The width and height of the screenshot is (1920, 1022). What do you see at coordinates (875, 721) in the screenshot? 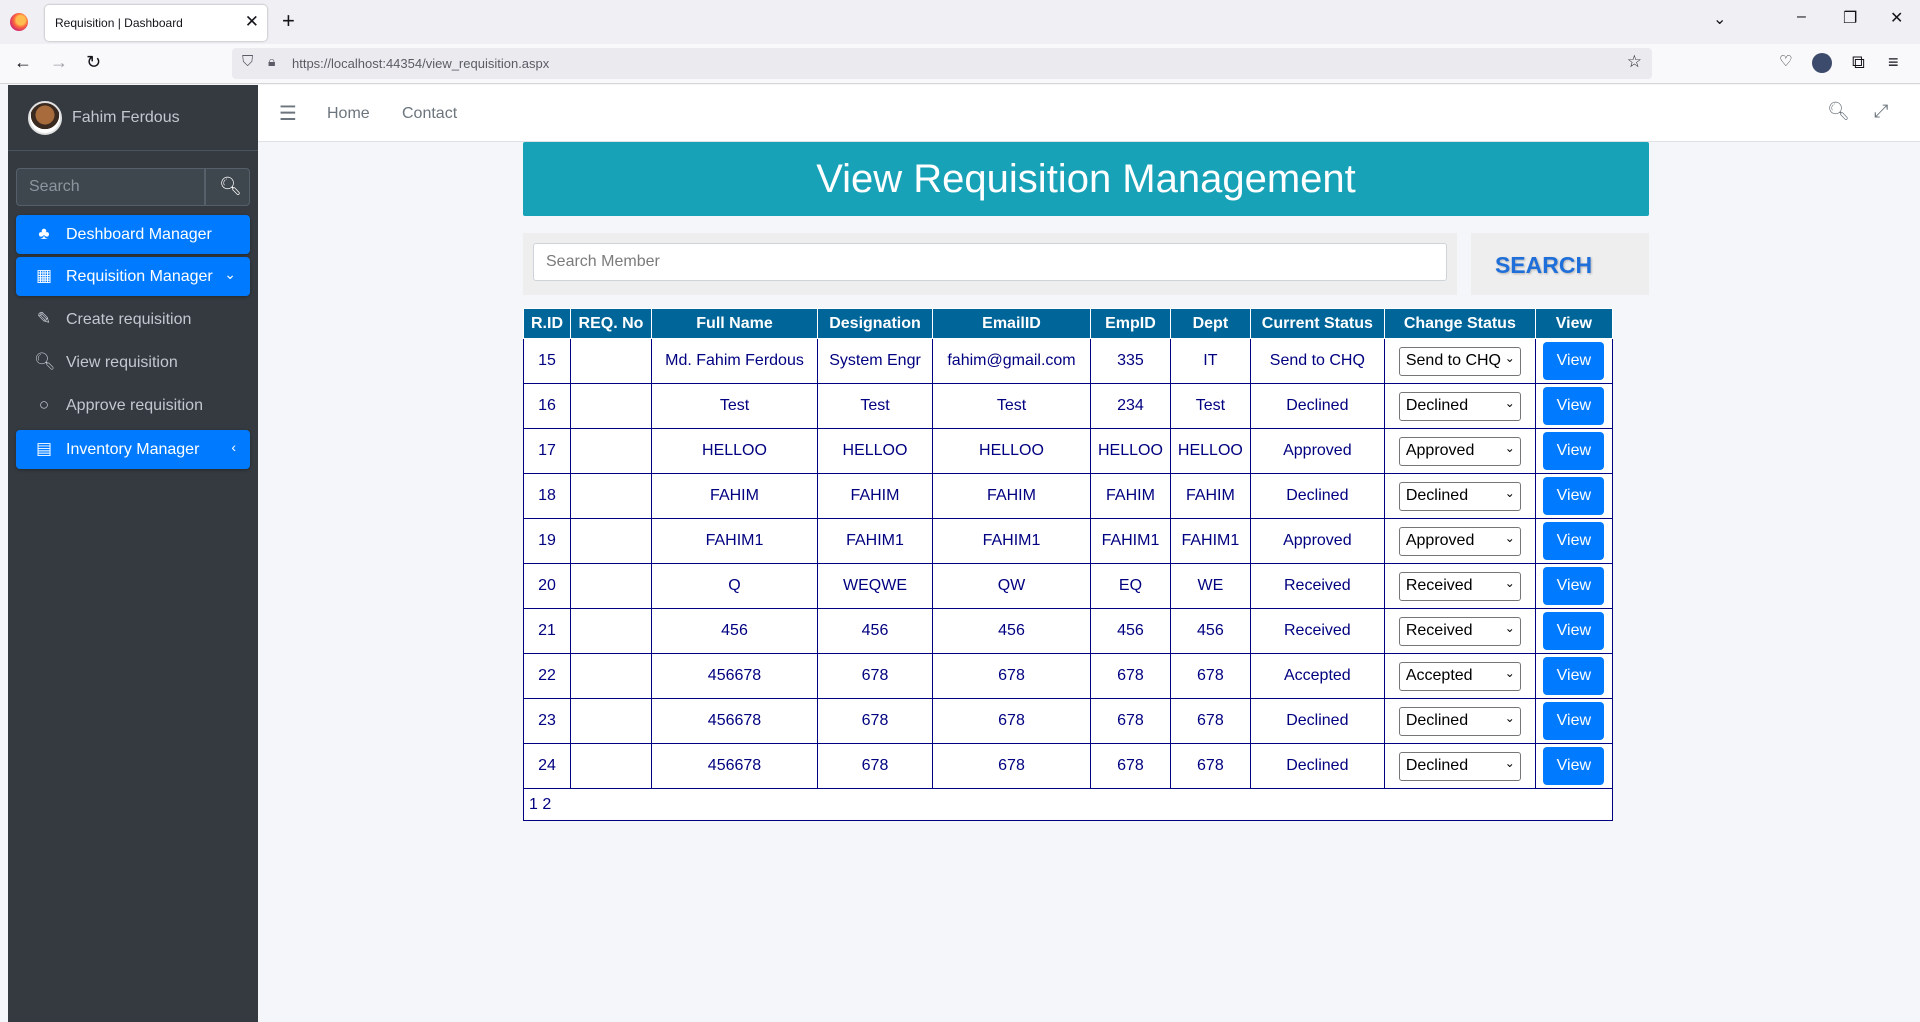
I see `designation-cell: 678` at bounding box center [875, 721].